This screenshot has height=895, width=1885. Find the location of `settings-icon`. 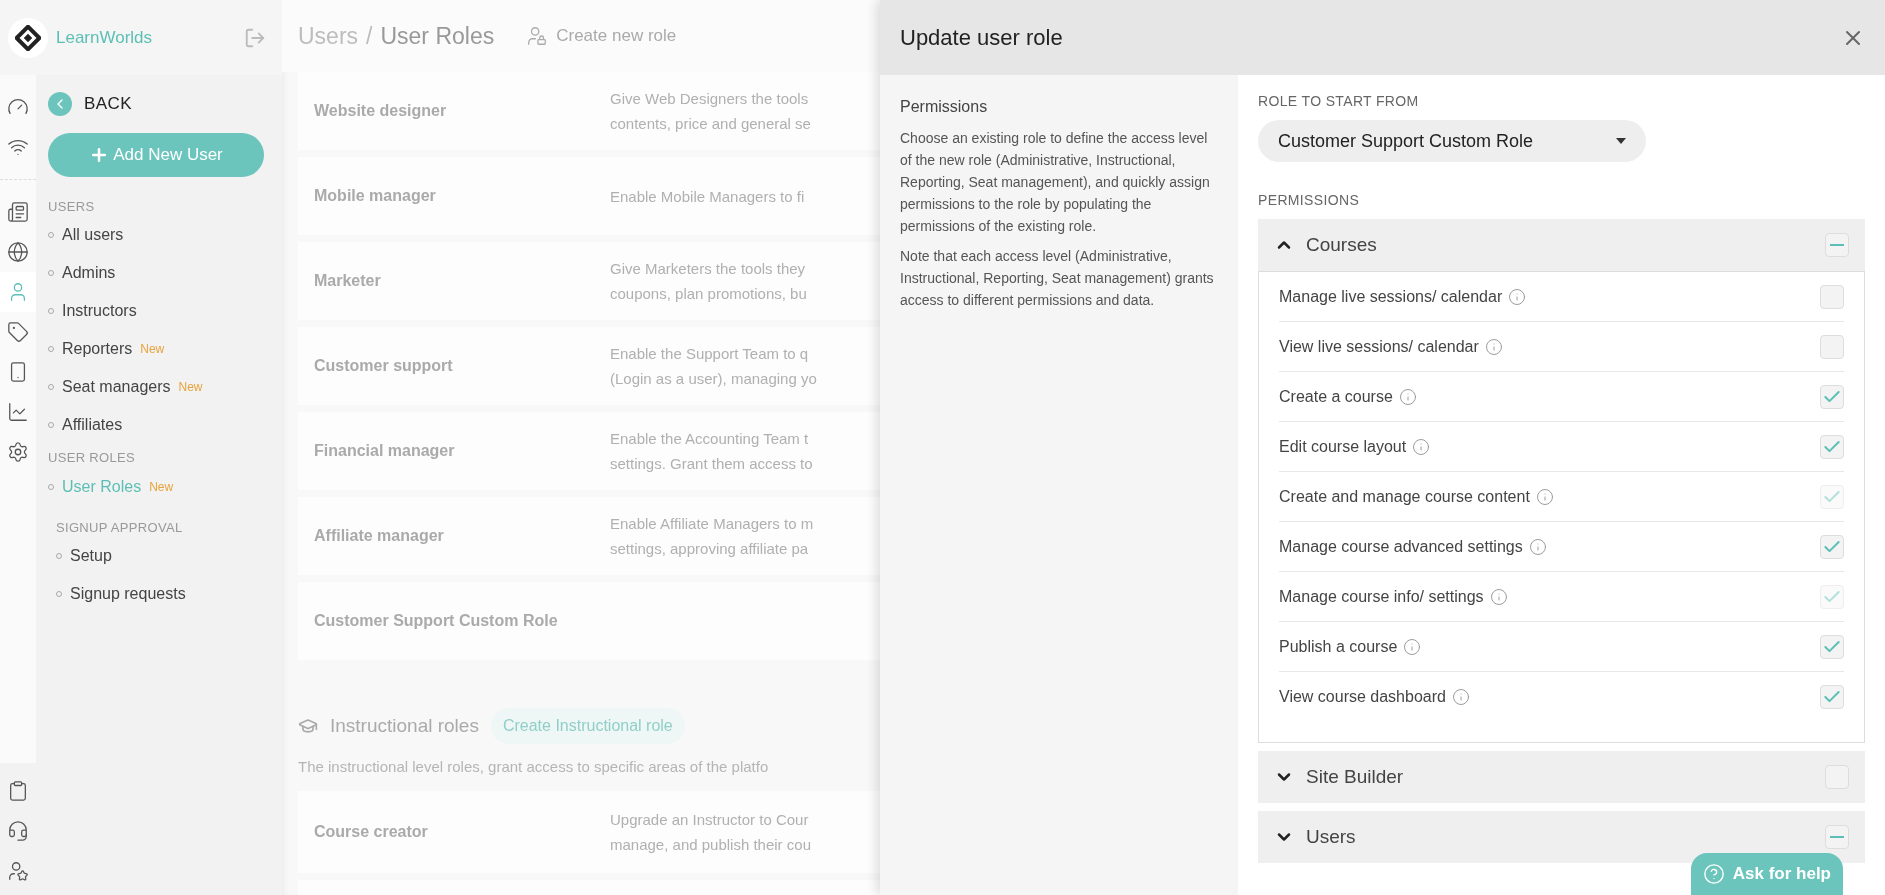

settings-icon is located at coordinates (18, 452).